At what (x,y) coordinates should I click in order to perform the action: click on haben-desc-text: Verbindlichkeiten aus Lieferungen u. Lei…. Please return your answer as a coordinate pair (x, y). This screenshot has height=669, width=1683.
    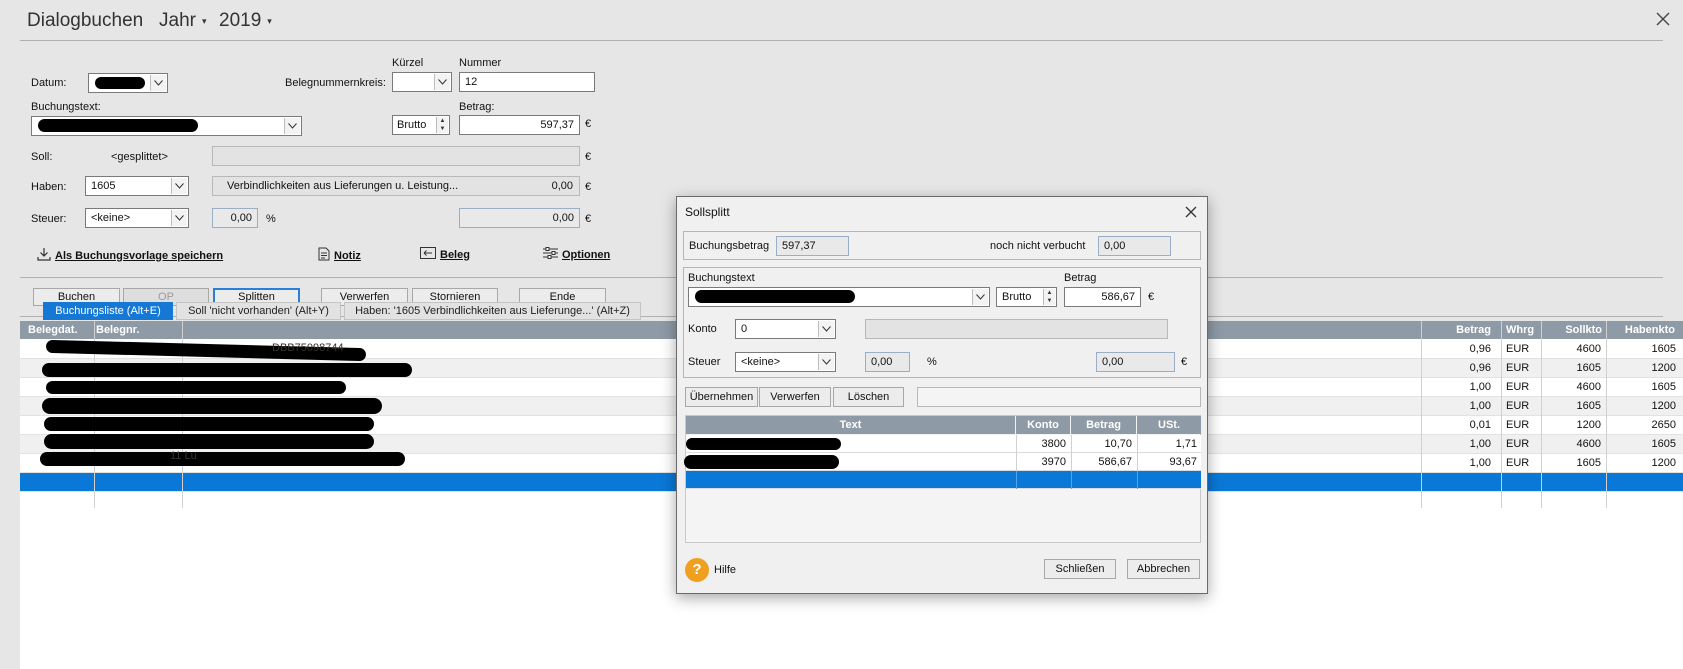
    Looking at the image, I should click on (343, 186).